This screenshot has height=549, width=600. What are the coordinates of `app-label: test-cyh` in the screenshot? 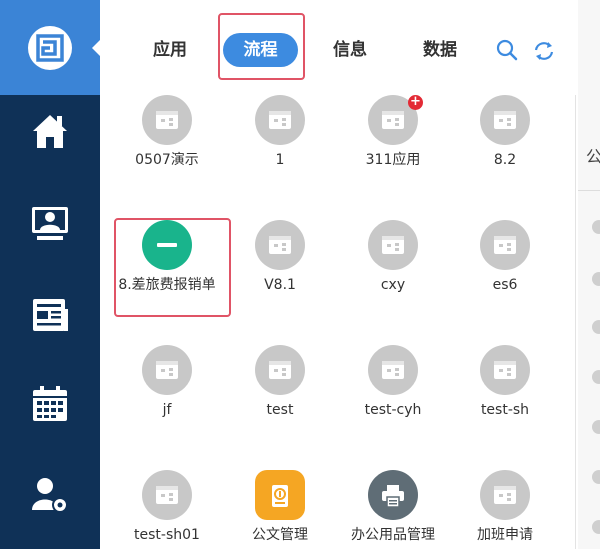 It's located at (393, 410).